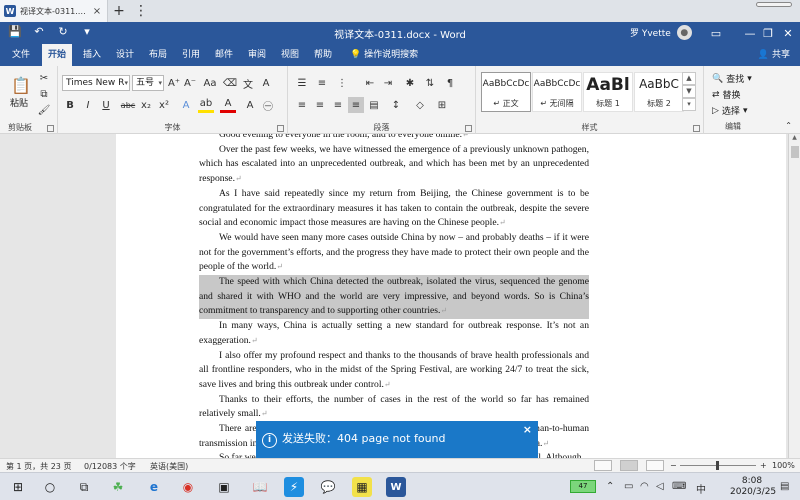 This screenshot has width=800, height=500. Describe the element at coordinates (50, 487) in the screenshot. I see `search-icon: ○` at that location.